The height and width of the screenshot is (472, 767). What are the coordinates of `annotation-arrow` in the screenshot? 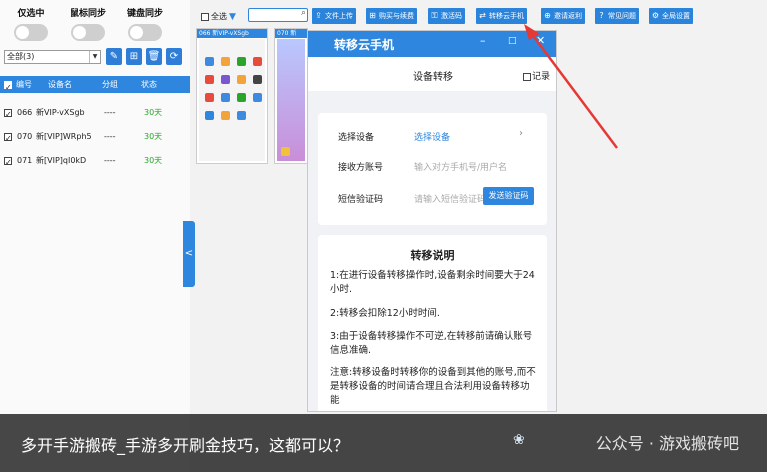 It's located at (571, 86).